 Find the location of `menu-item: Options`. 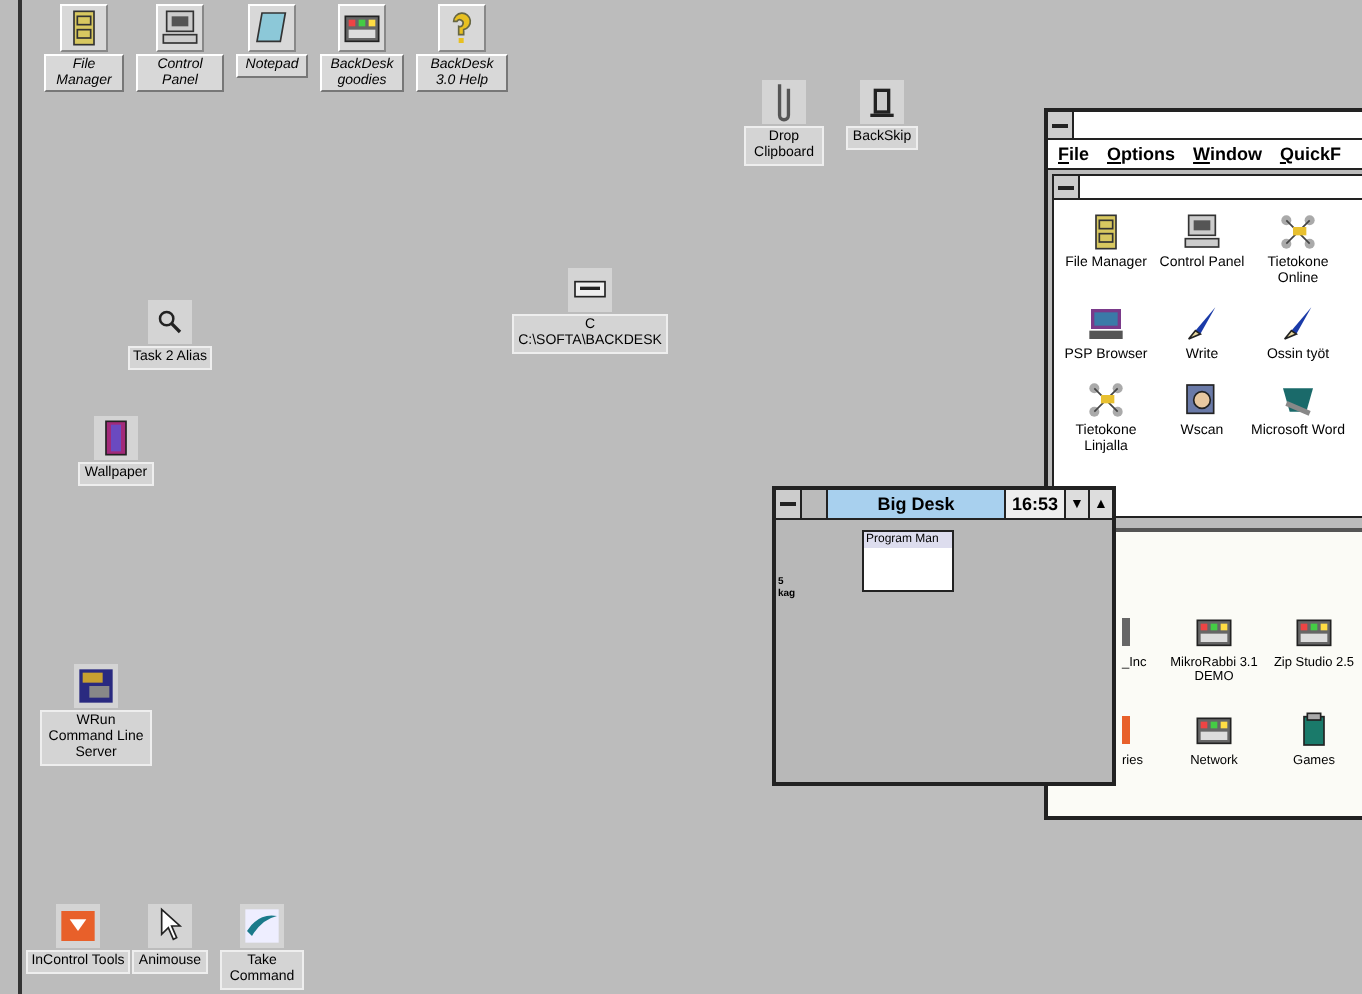

menu-item: Options is located at coordinates (1141, 154).